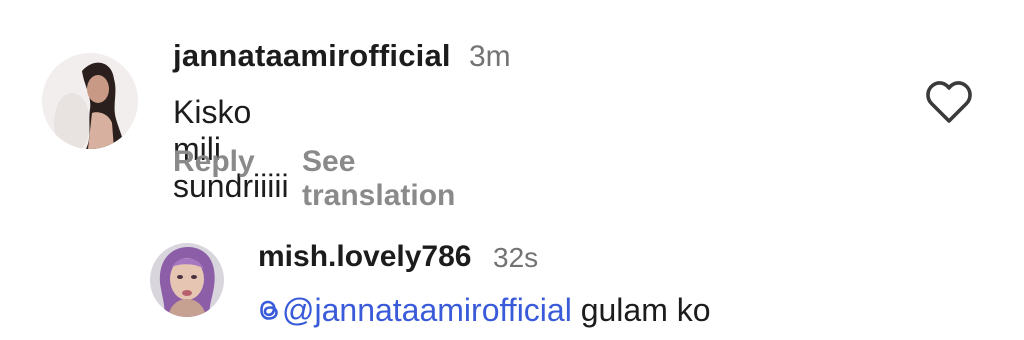 The width and height of the screenshot is (1024, 340). What do you see at coordinates (645, 310) in the screenshot?
I see `comment-body: gulam ko` at bounding box center [645, 310].